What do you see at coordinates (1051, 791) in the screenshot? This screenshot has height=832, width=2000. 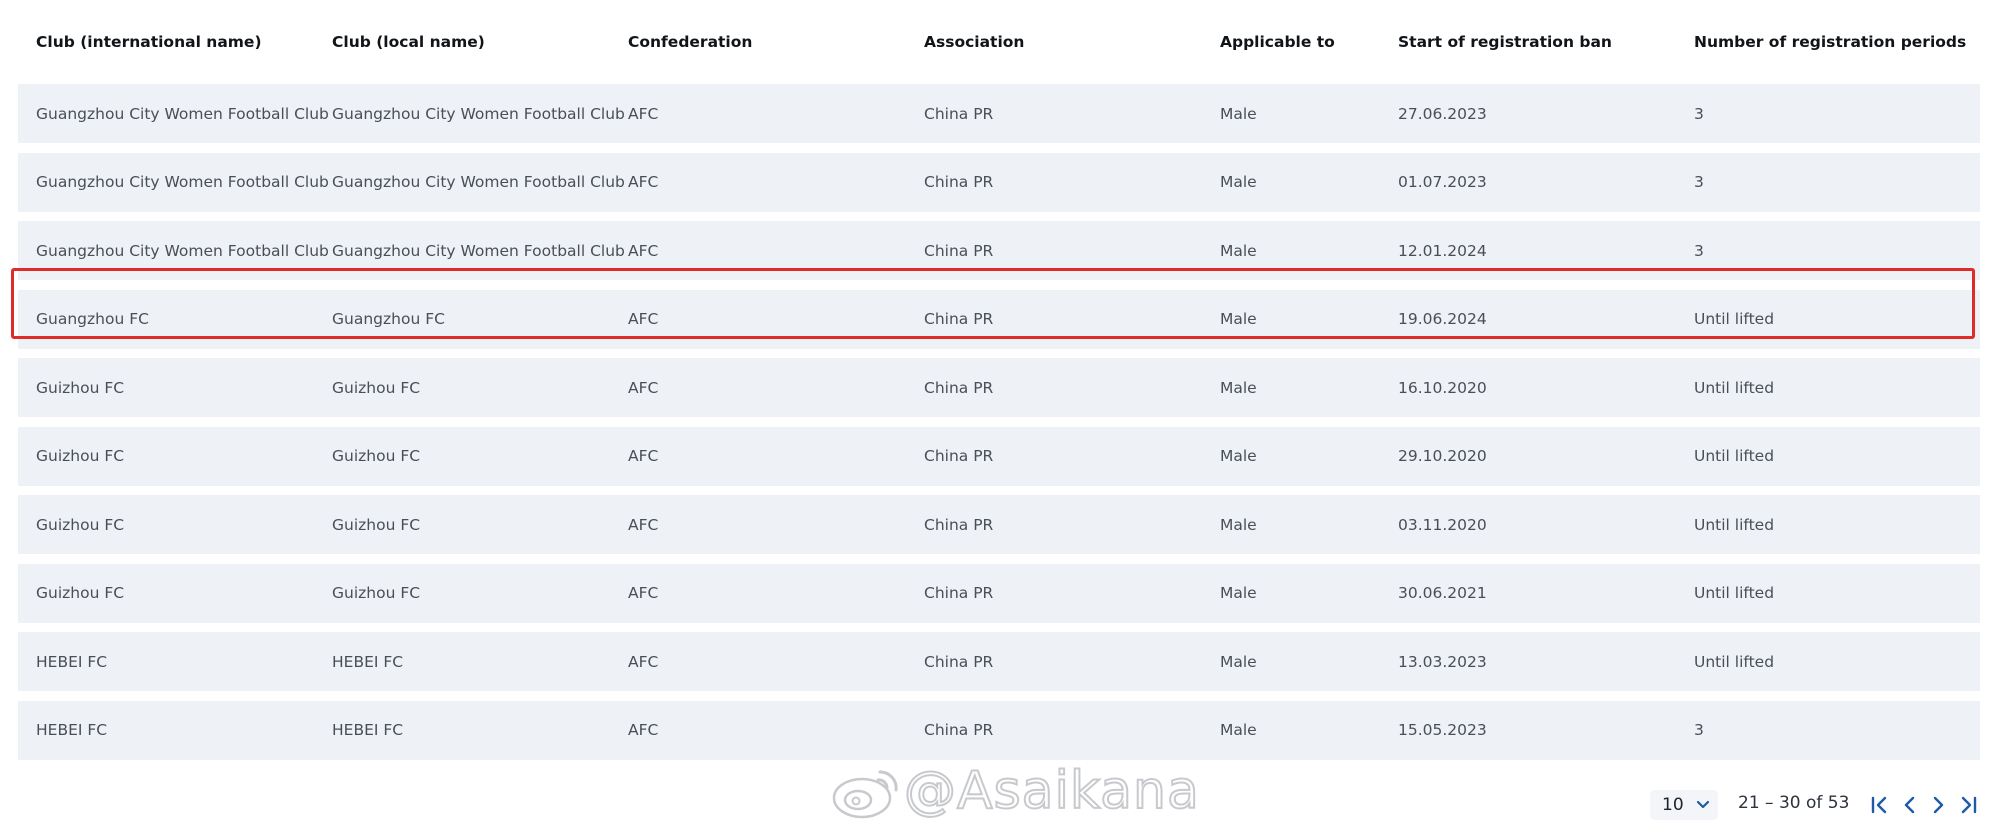 I see `watermark-text: @Asaikana` at bounding box center [1051, 791].